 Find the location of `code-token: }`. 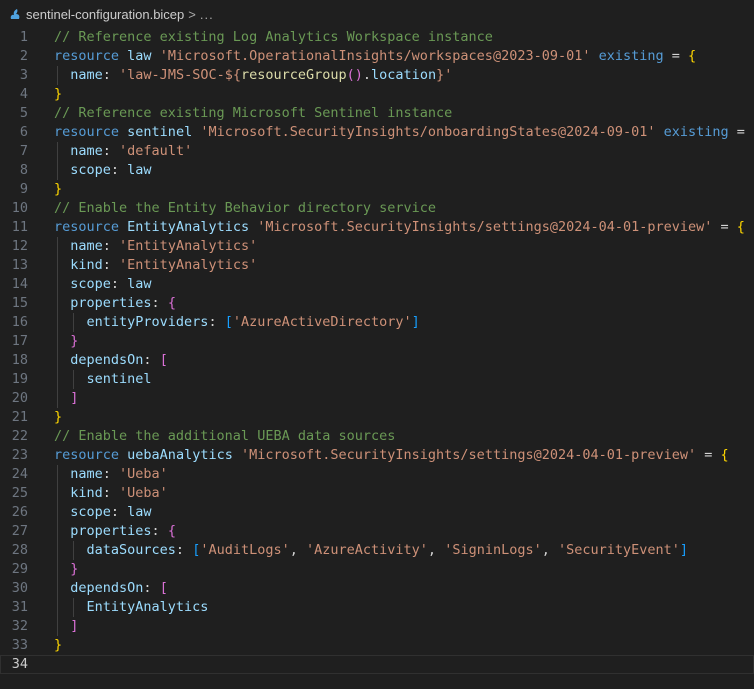

code-token: } is located at coordinates (74, 569).